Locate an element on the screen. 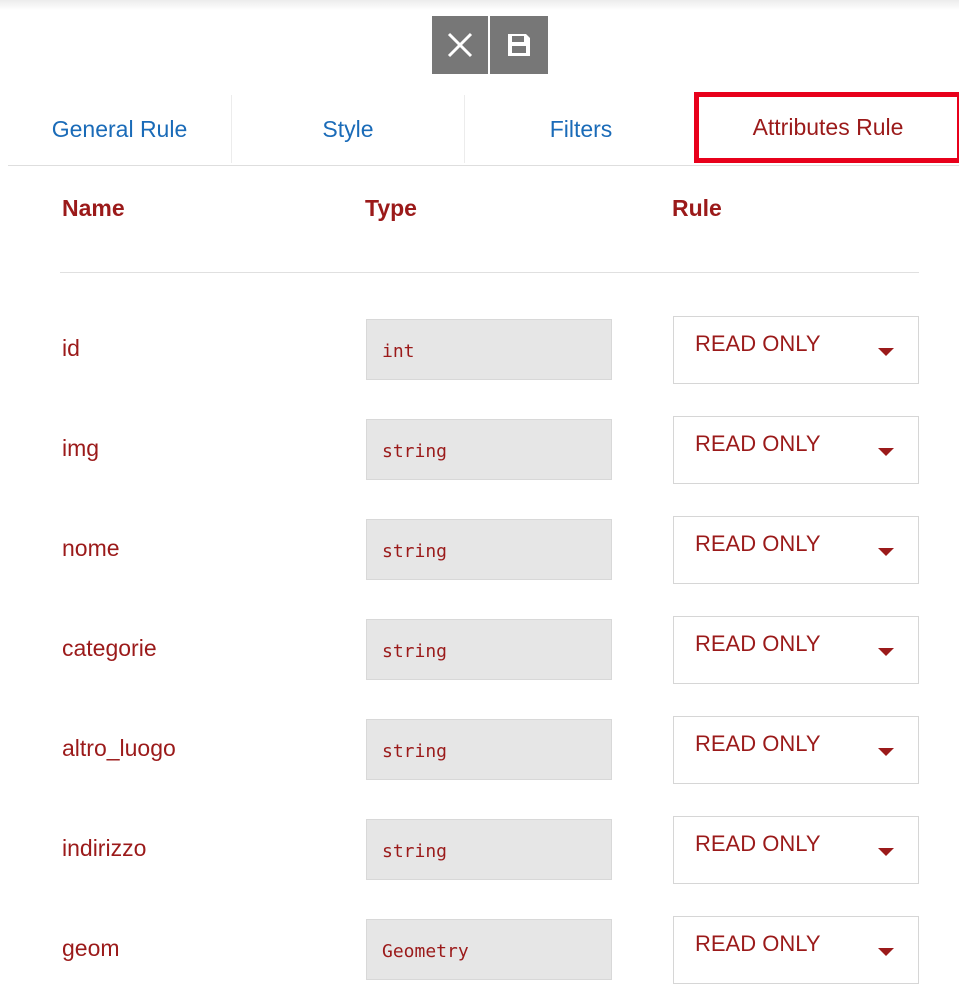  table-row: indirizzo string READ ONLY is located at coordinates (479, 850).